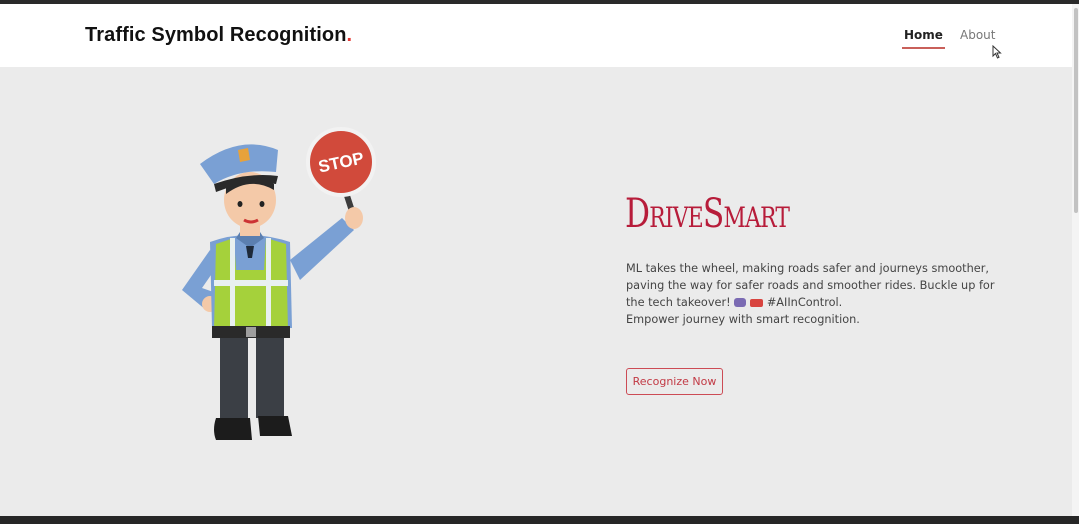  I want to click on mouse-cursor-icon, so click(997, 52).